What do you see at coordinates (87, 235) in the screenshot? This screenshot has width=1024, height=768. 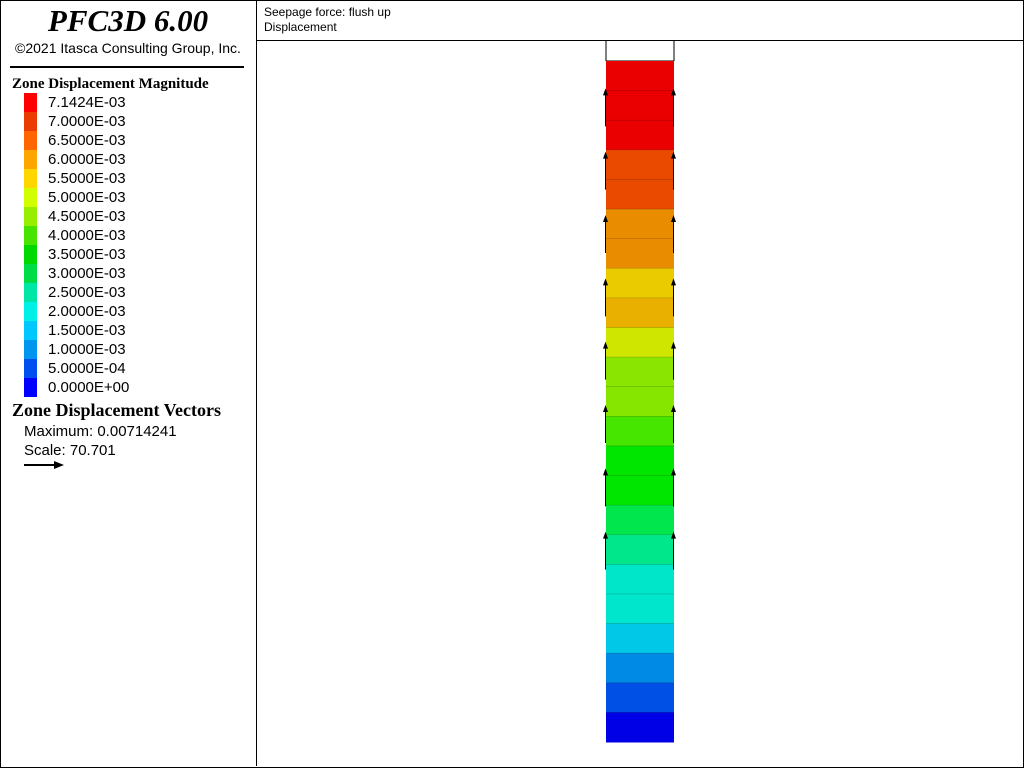 I see `color-scale-label: 4.0000E-03` at bounding box center [87, 235].